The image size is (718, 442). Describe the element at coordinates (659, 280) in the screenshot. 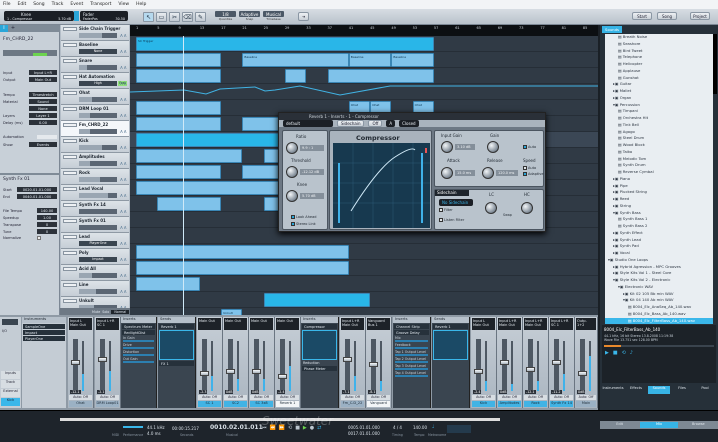

I see `browser-item: ▾▣ Style Kits Vol 2 - Electronic` at that location.